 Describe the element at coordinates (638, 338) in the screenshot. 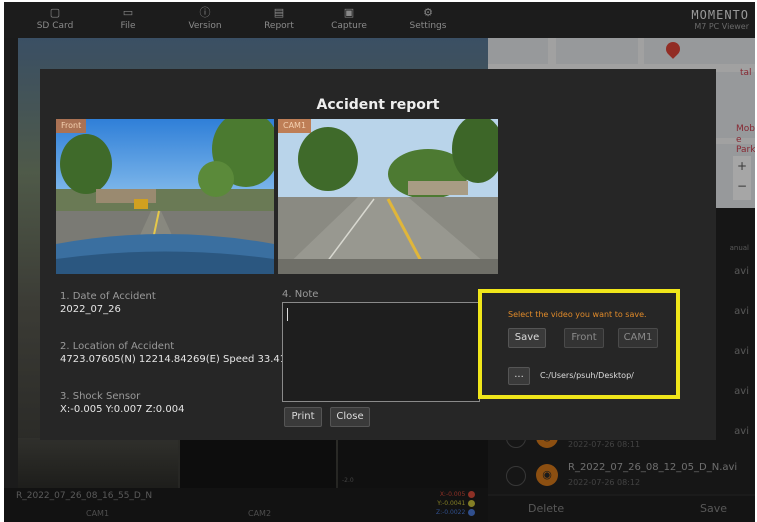

I see `cam1-button: CAM1` at that location.